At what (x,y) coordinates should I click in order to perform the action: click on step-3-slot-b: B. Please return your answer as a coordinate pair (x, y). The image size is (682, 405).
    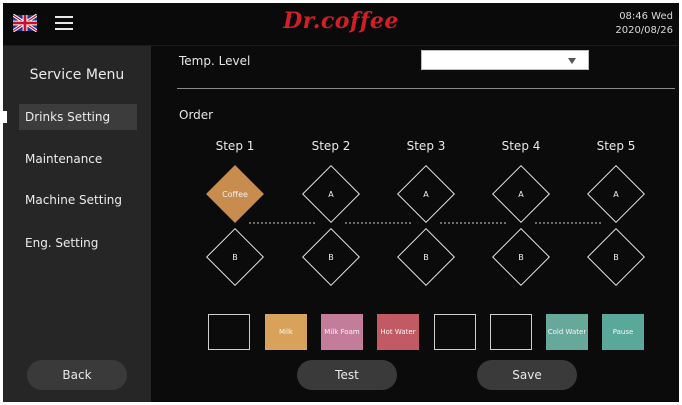
    Looking at the image, I should click on (426, 257).